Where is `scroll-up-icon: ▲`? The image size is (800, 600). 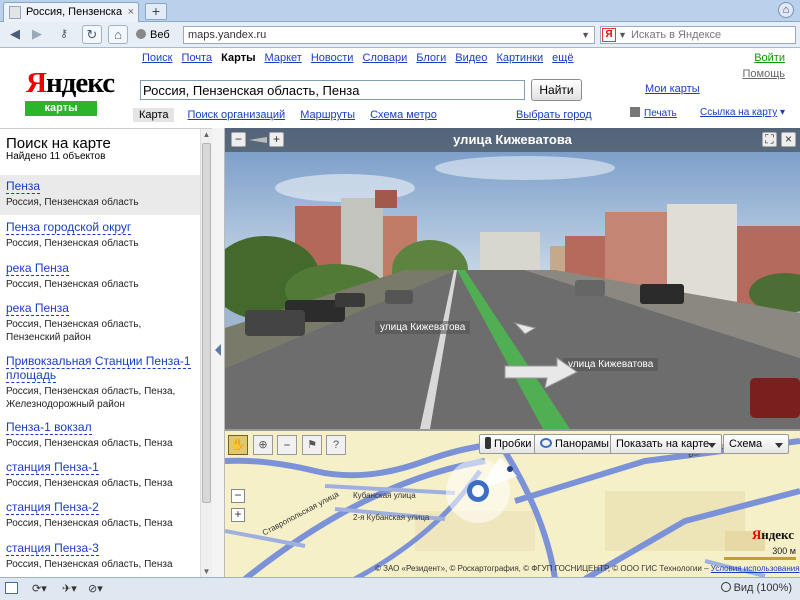
scroll-up-icon: ▲ is located at coordinates (206, 135).